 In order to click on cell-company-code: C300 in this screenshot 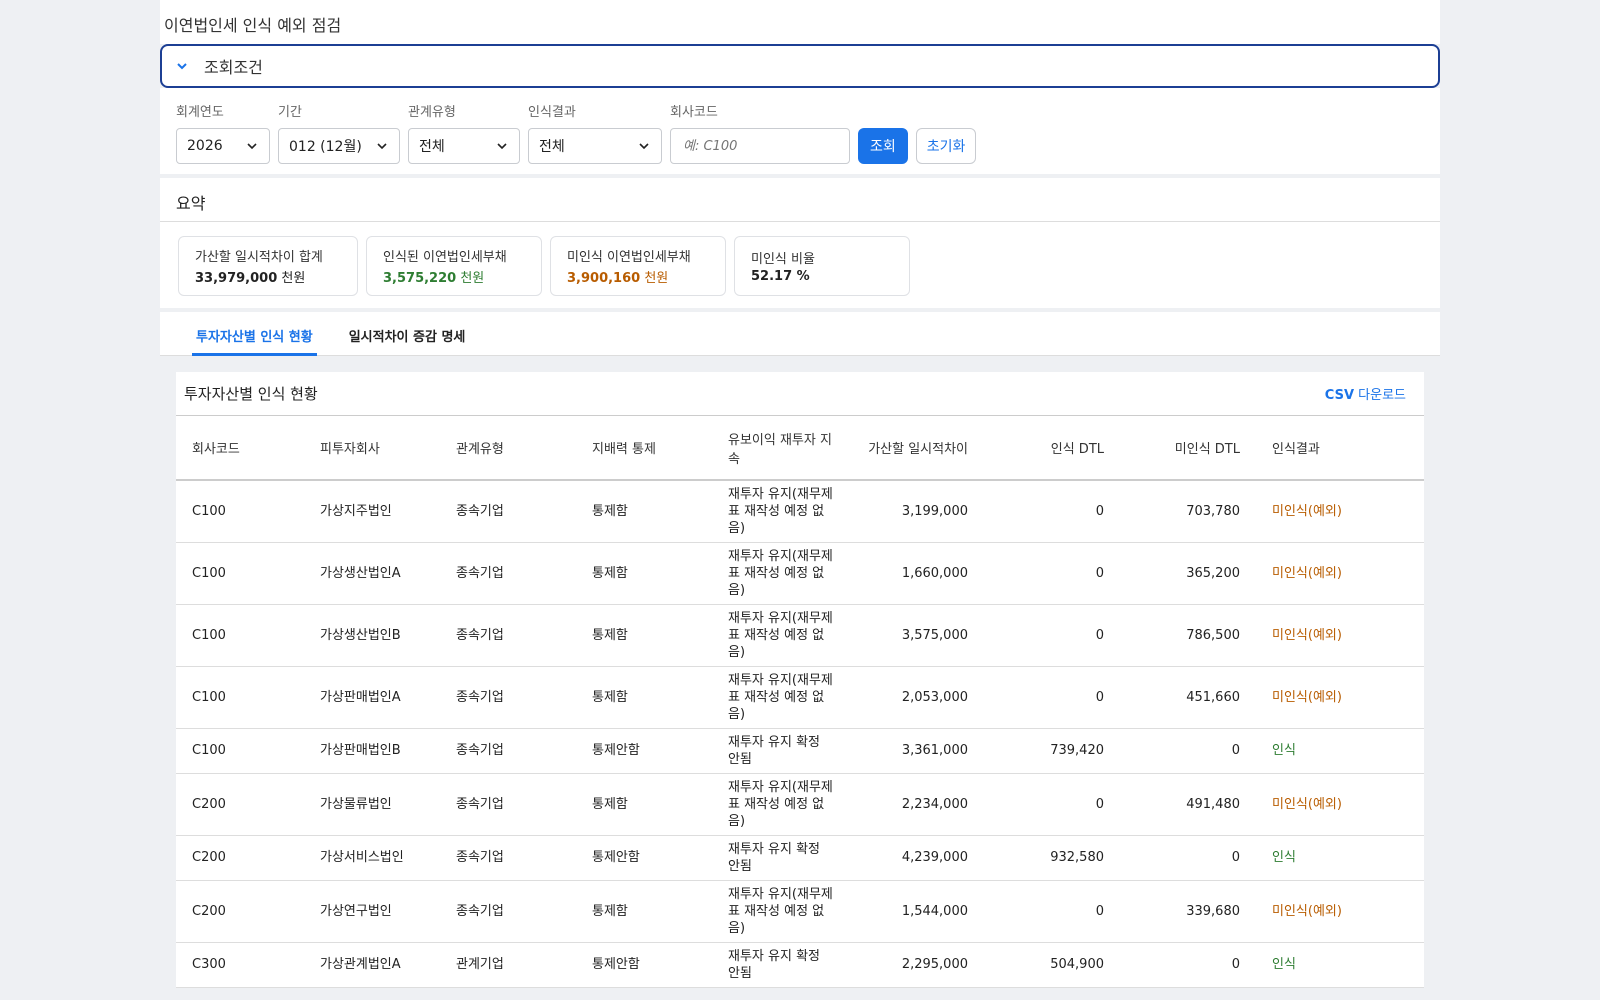, I will do `click(240, 965)`.